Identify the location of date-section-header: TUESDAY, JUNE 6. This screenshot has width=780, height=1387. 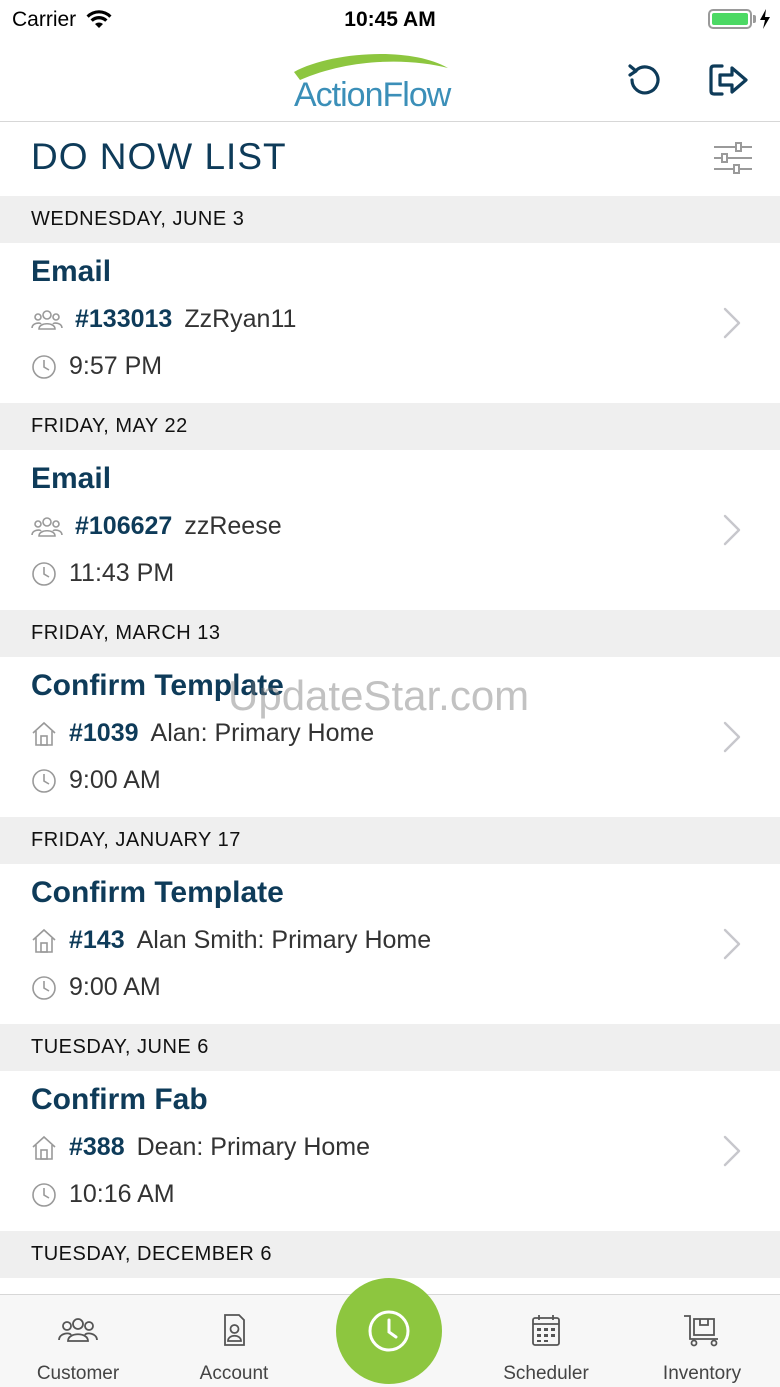
(390, 1047).